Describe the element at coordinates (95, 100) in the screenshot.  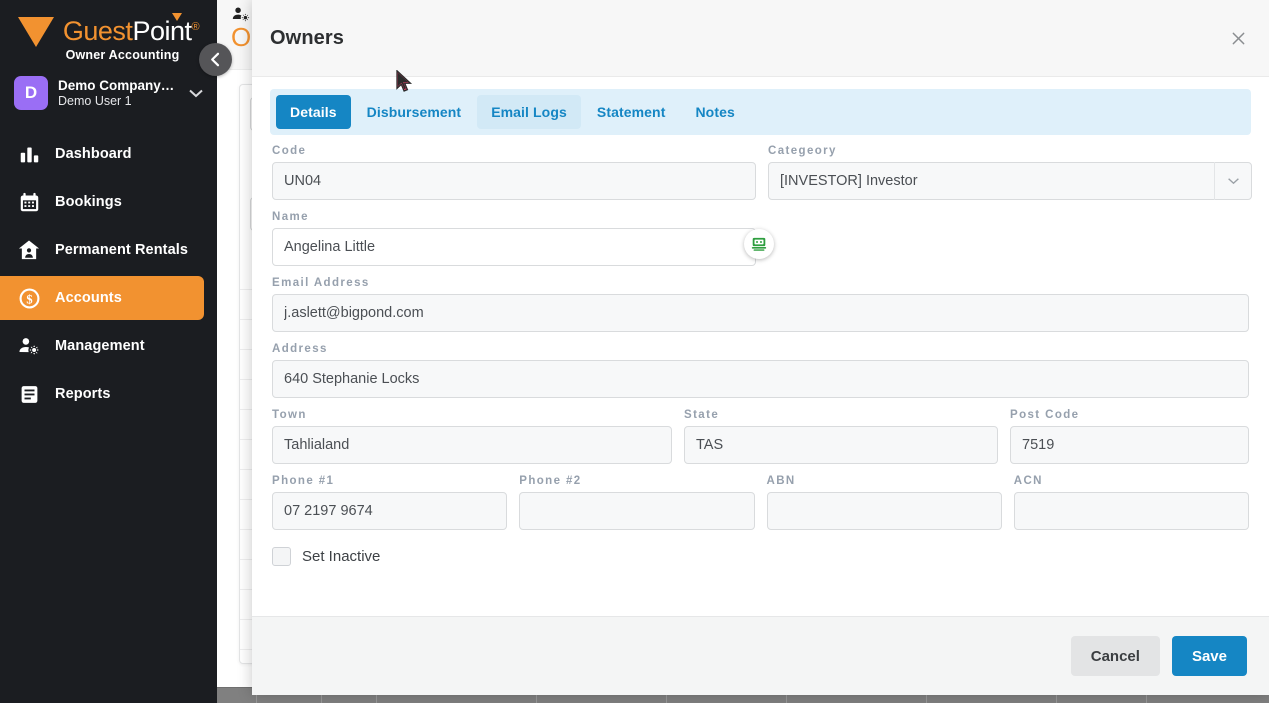
I see `company-user: Demo User 1` at that location.